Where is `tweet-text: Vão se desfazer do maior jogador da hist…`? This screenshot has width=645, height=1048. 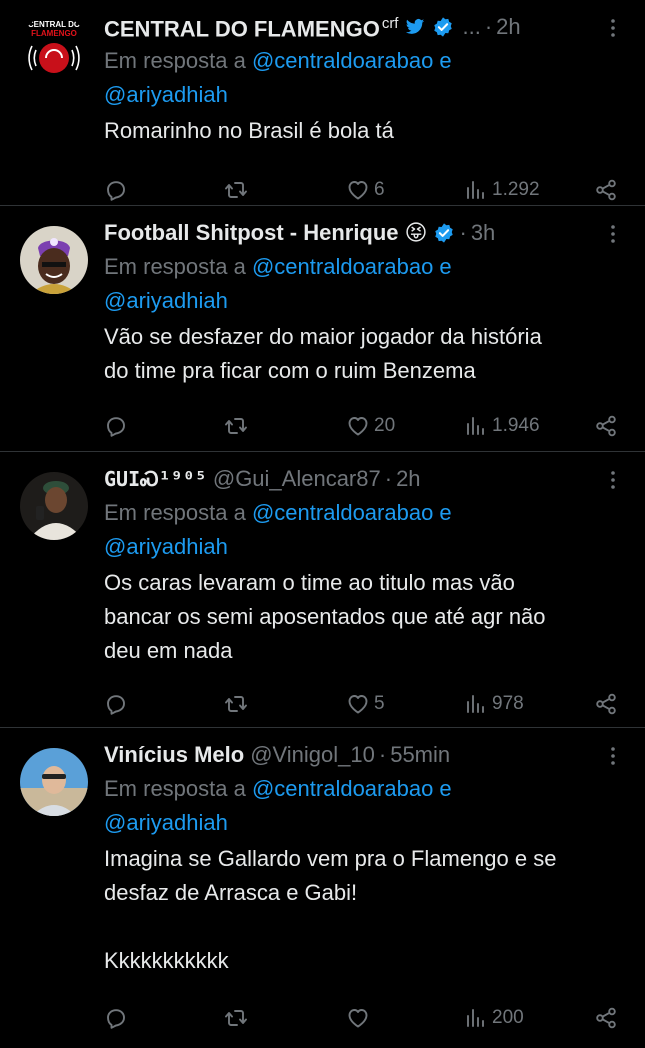 tweet-text: Vão se desfazer do maior jogador da hist… is located at coordinates (323, 353).